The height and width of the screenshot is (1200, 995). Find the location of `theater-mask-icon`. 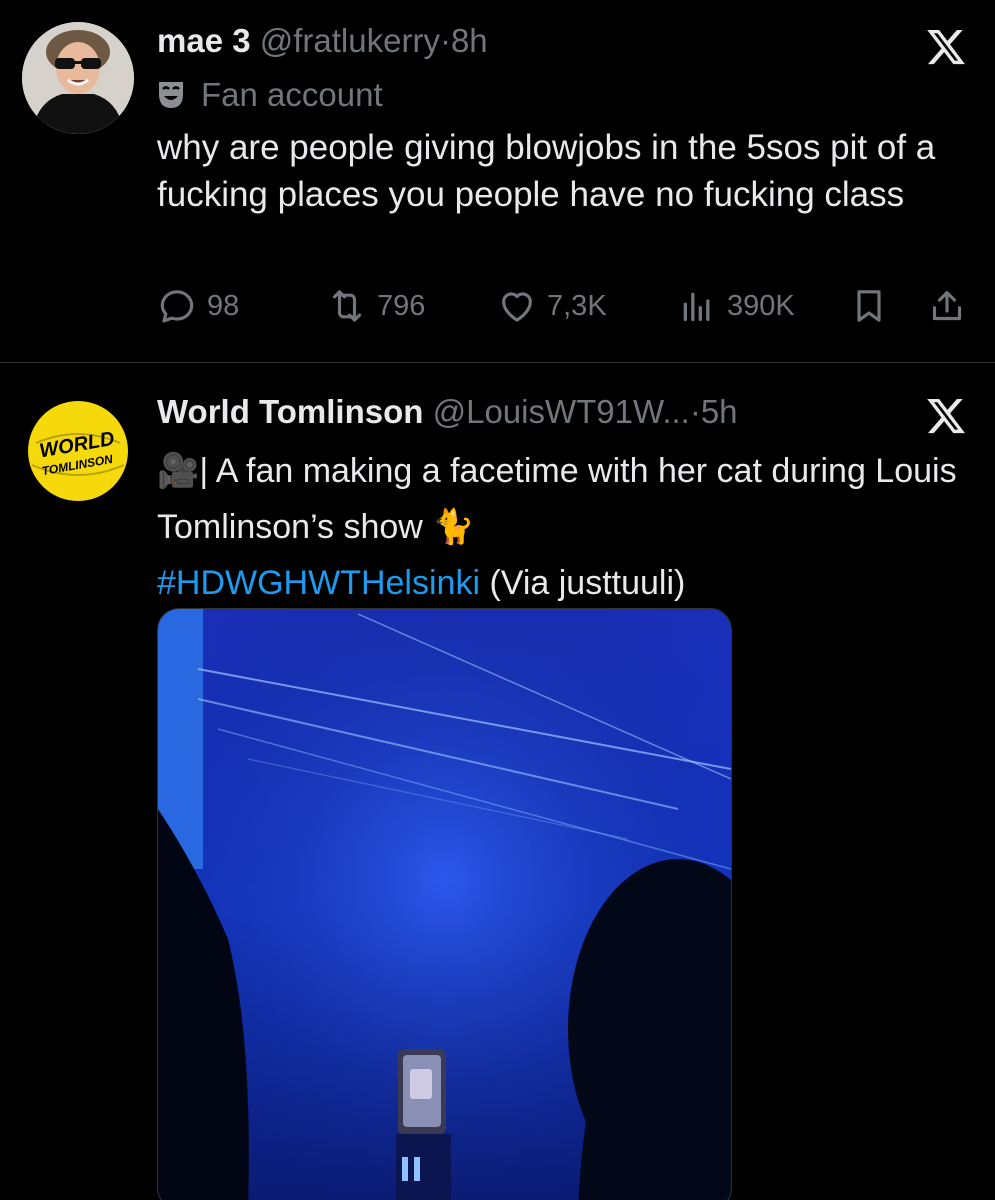

theater-mask-icon is located at coordinates (171, 95).